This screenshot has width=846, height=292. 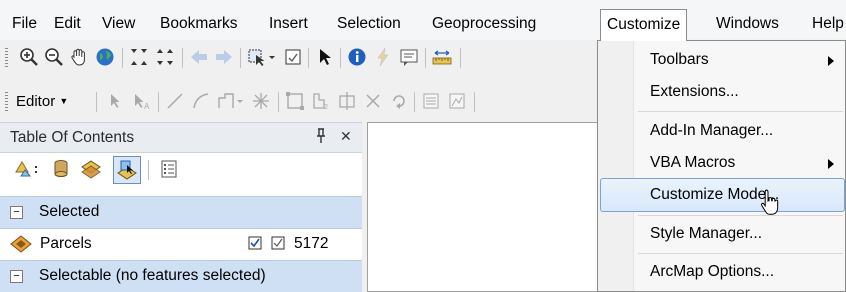 What do you see at coordinates (326, 107) in the screenshot?
I see `svg-text: 2` at bounding box center [326, 107].